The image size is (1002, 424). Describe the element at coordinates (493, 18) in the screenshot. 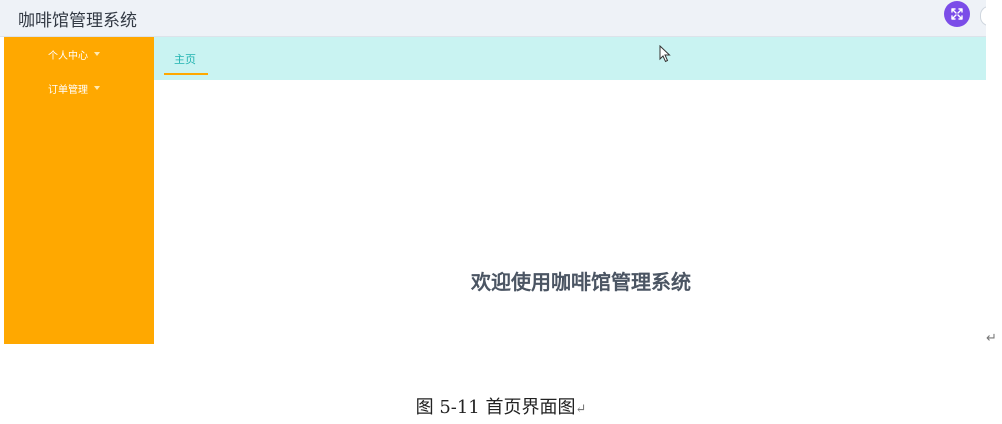

I see `top-bar: 咖啡馆管理系统` at that location.